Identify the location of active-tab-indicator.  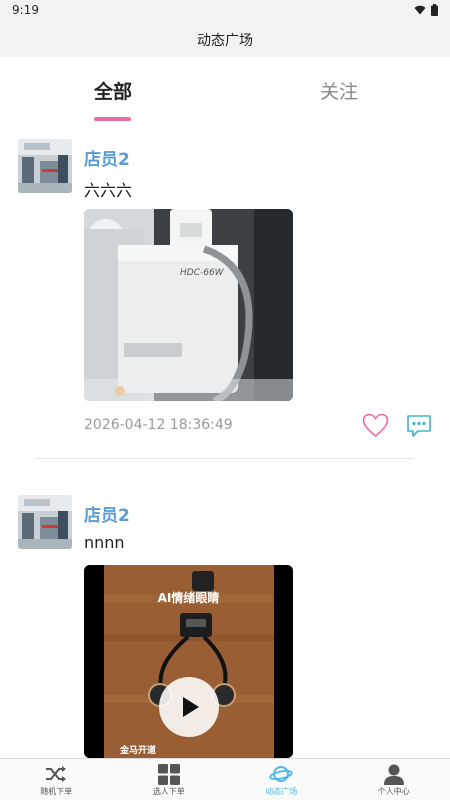
(112, 119).